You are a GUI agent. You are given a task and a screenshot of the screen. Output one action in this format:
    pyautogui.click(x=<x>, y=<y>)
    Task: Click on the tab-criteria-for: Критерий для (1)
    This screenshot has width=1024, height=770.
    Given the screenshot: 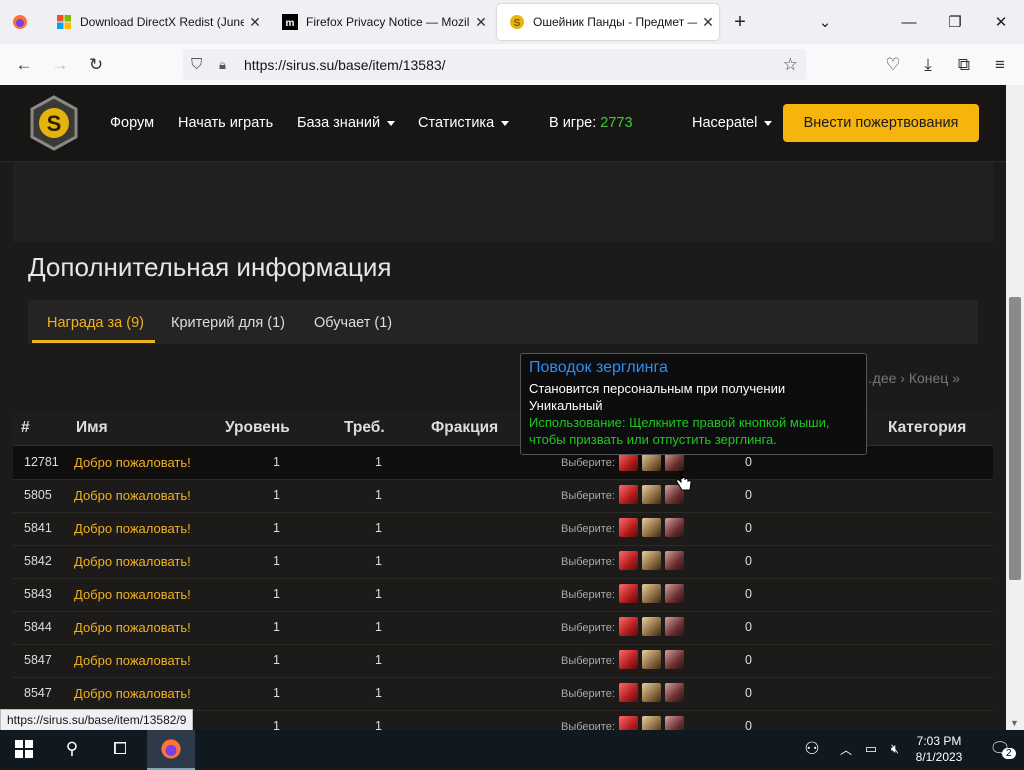 What is the action you would take?
    pyautogui.click(x=228, y=323)
    